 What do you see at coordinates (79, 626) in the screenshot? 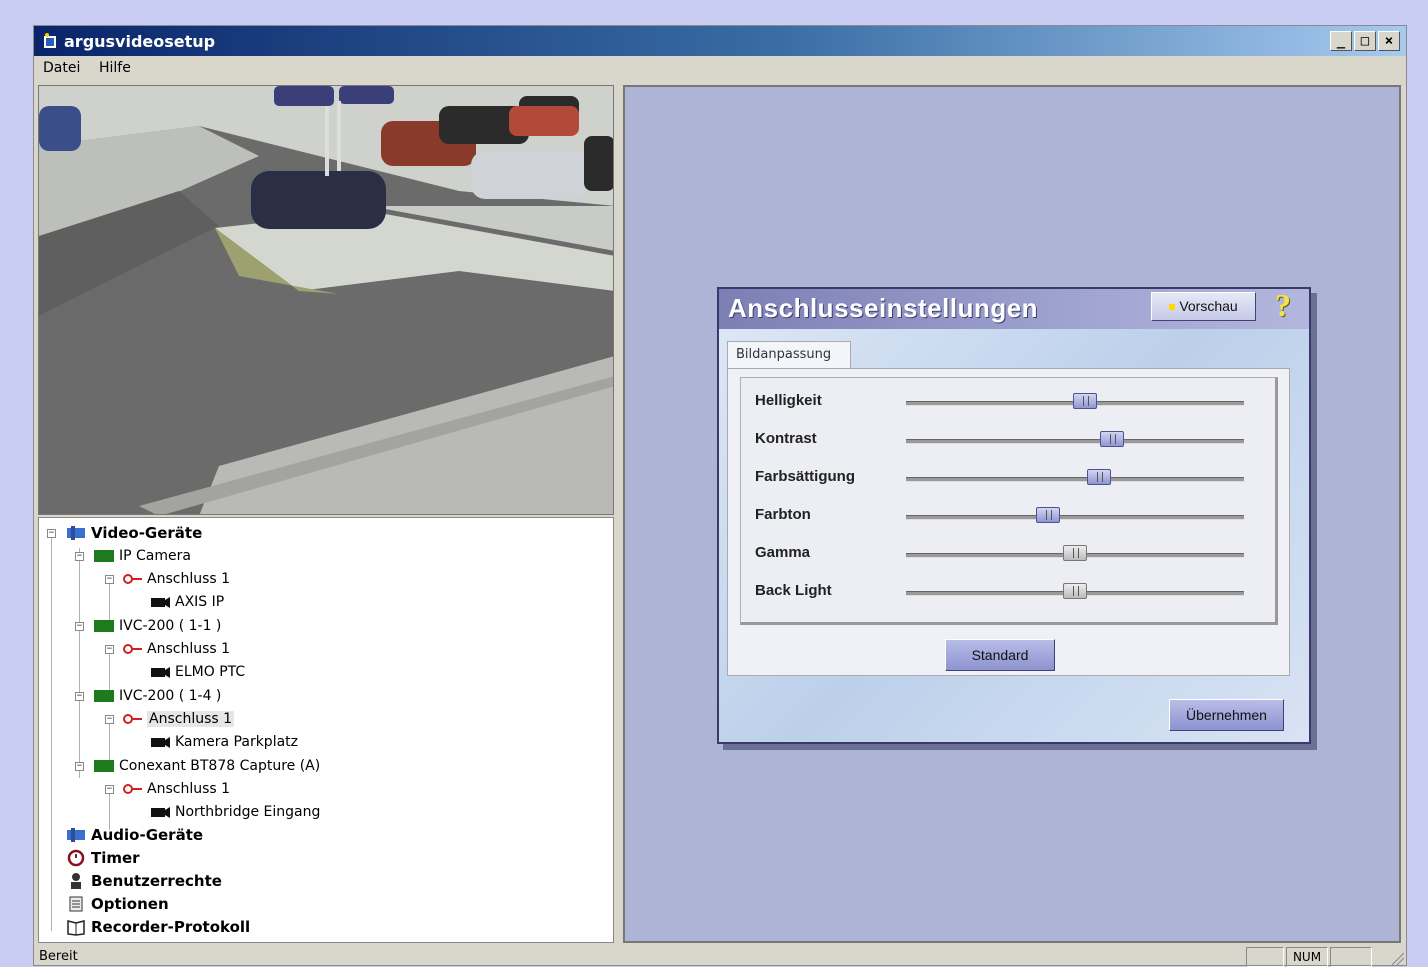
I see `expander-ivc1: −` at bounding box center [79, 626].